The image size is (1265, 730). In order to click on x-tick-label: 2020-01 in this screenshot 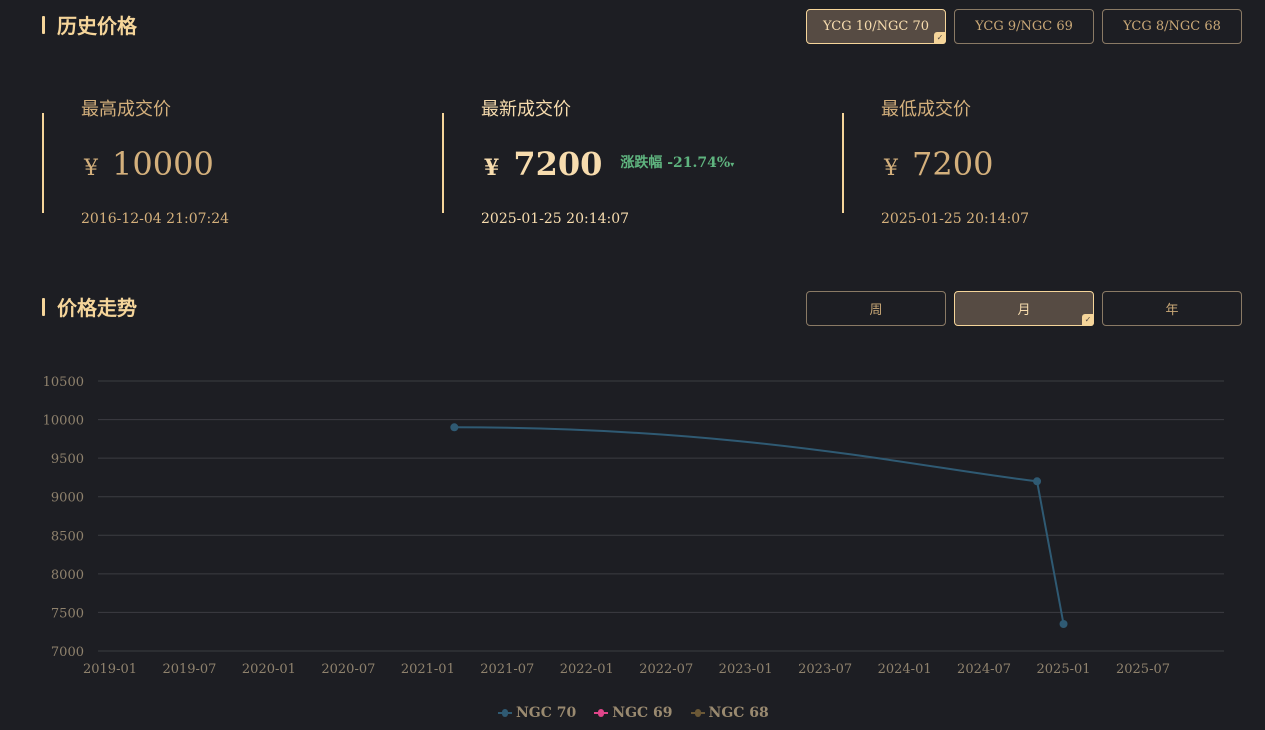, I will do `click(269, 669)`.